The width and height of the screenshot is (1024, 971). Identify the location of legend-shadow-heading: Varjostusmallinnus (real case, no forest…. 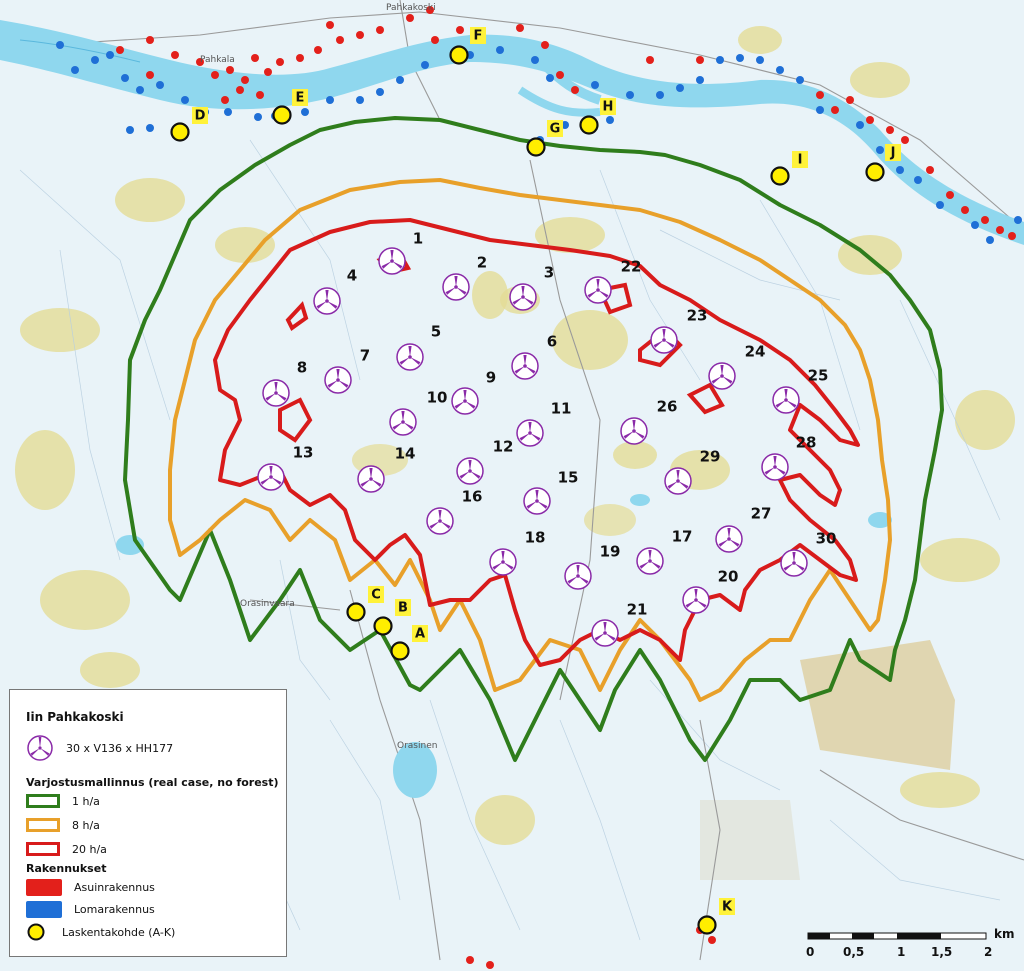
(152, 782).